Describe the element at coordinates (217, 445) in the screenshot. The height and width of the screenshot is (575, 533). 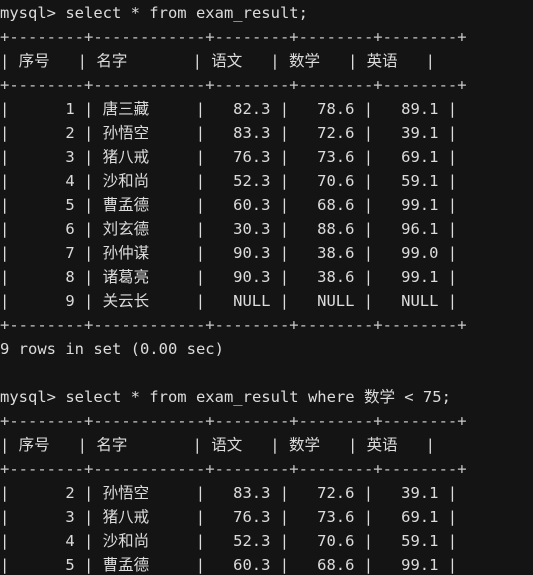
I see `table-header-query-2: | 序号 | 名字 | 语文 | 数学 | 英语 |` at that location.